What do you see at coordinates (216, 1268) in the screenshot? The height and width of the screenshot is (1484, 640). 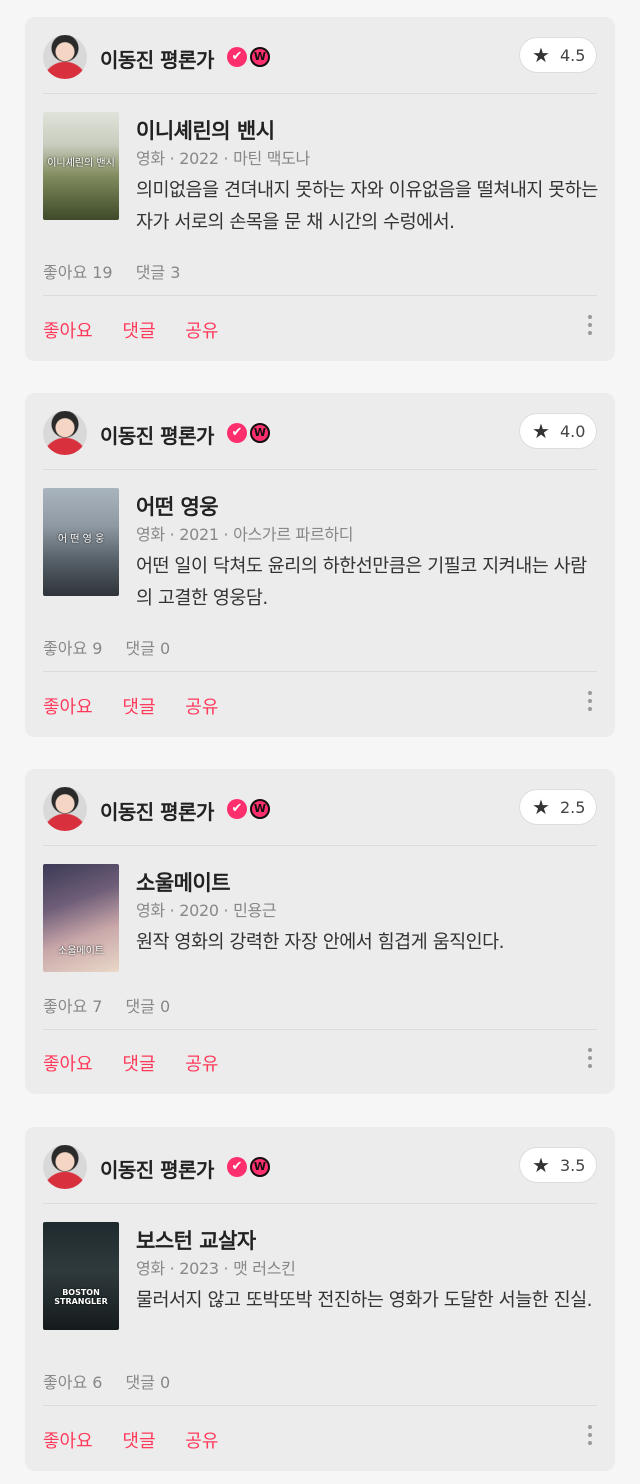 I see `movie-meta: 영화 · 2023 · 맷 러스킨` at bounding box center [216, 1268].